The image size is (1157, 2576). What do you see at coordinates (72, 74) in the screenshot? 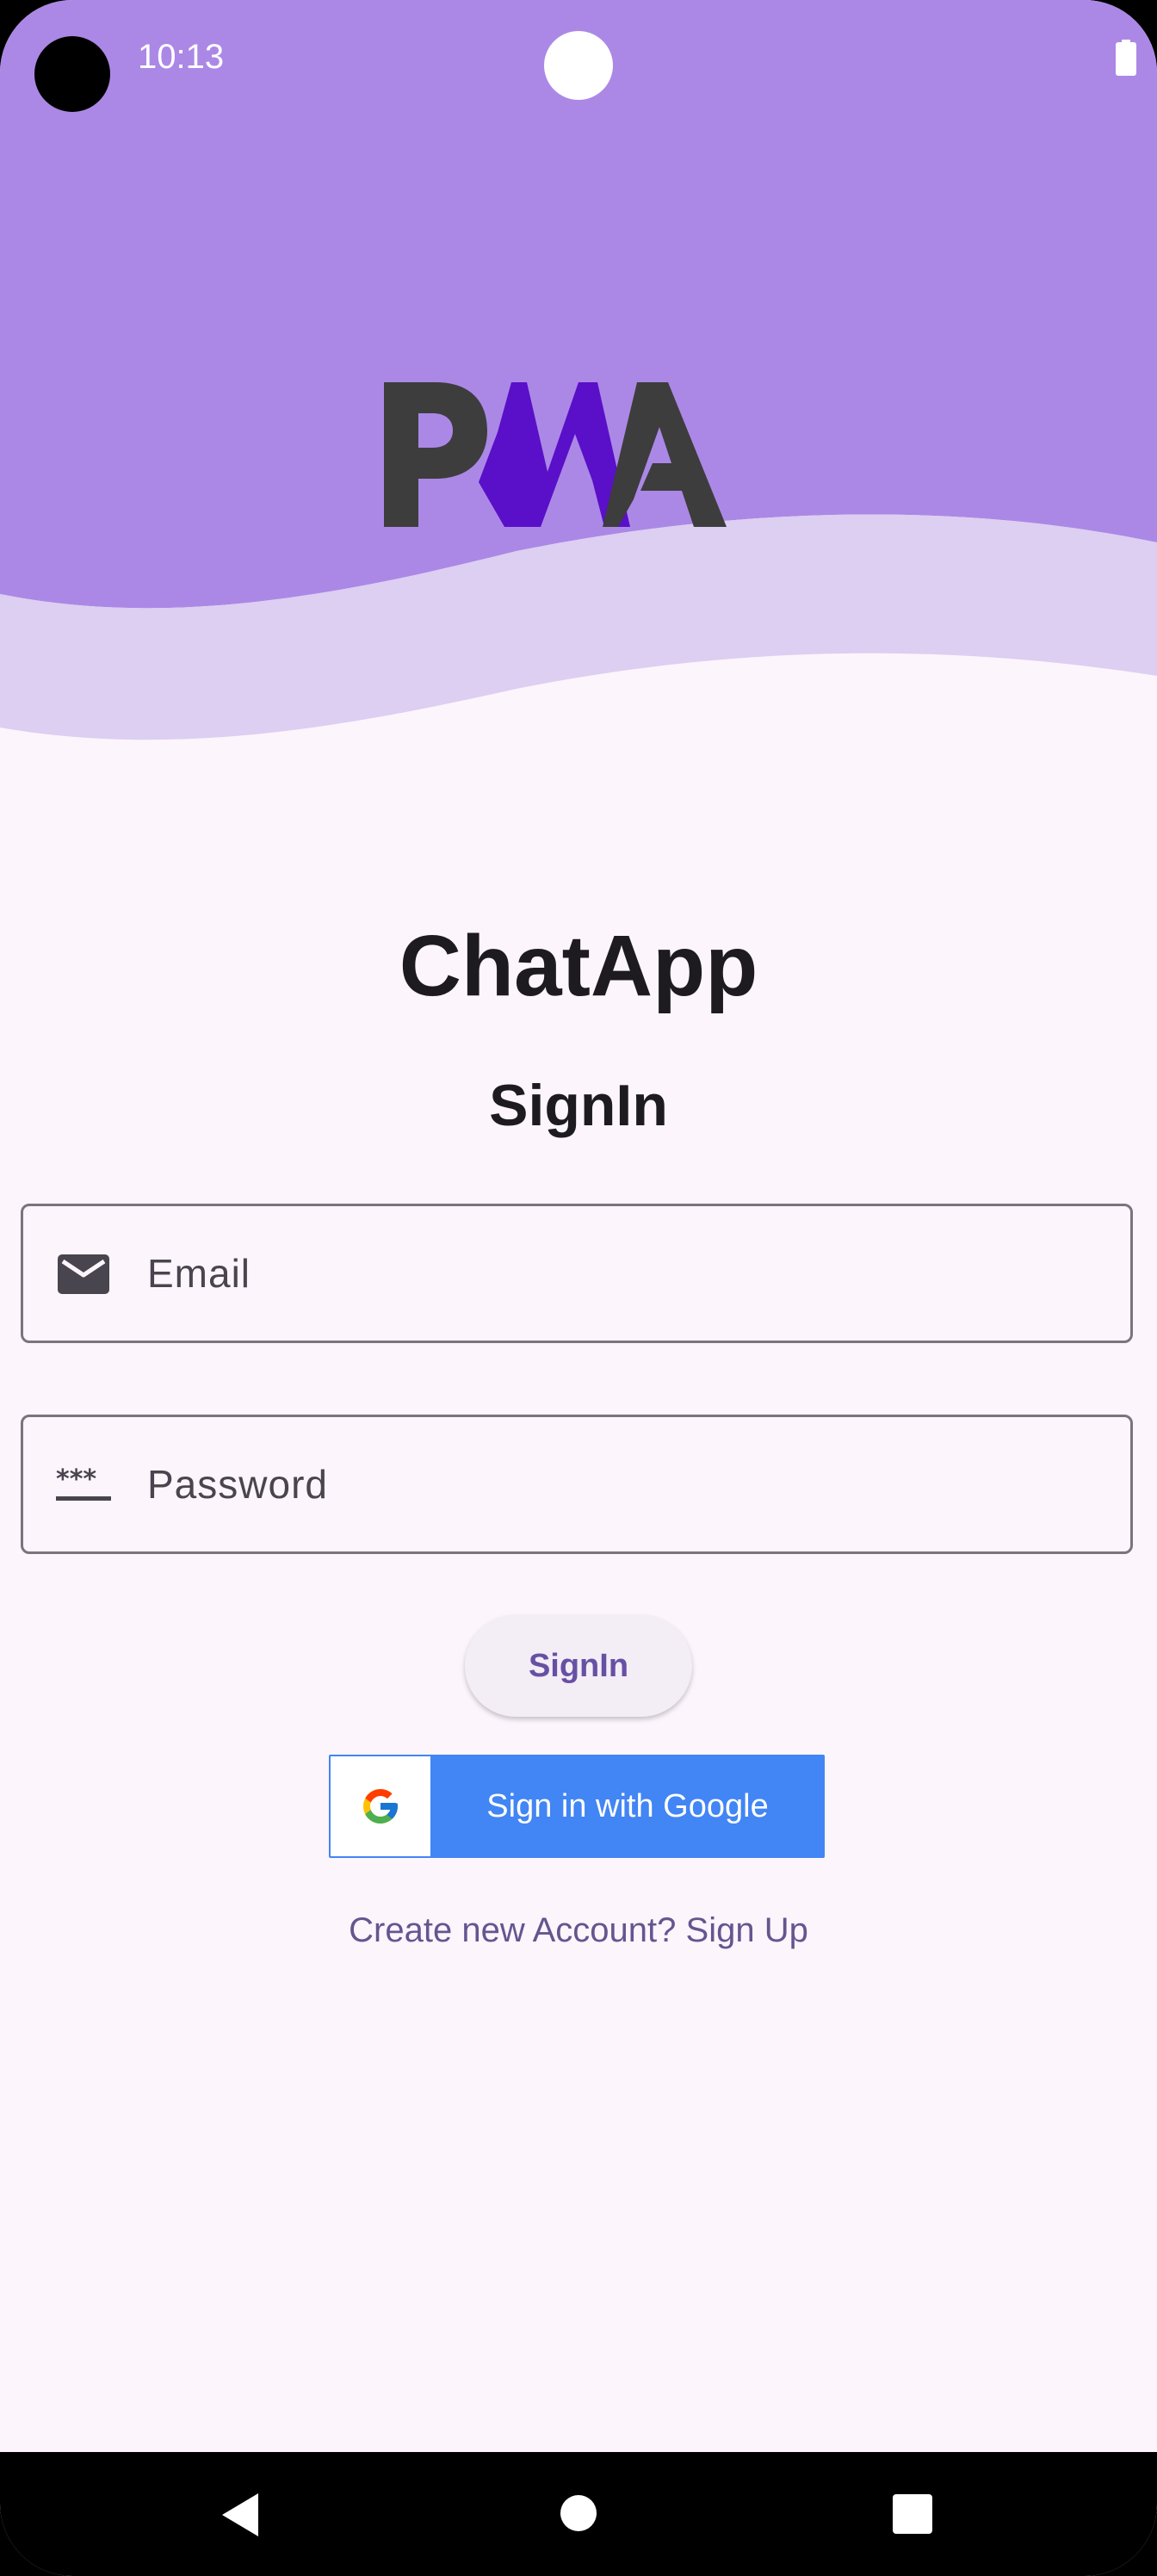
I see `front-camera` at bounding box center [72, 74].